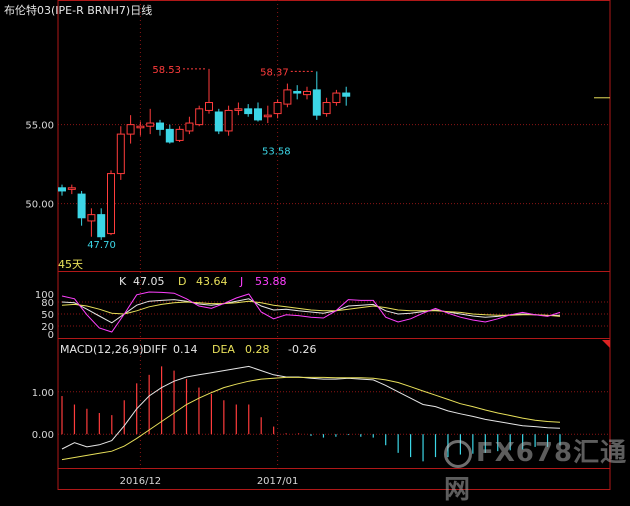 This screenshot has width=630, height=506. What do you see at coordinates (39, 126) in the screenshot?
I see `price-tick-label: 55.00` at bounding box center [39, 126].